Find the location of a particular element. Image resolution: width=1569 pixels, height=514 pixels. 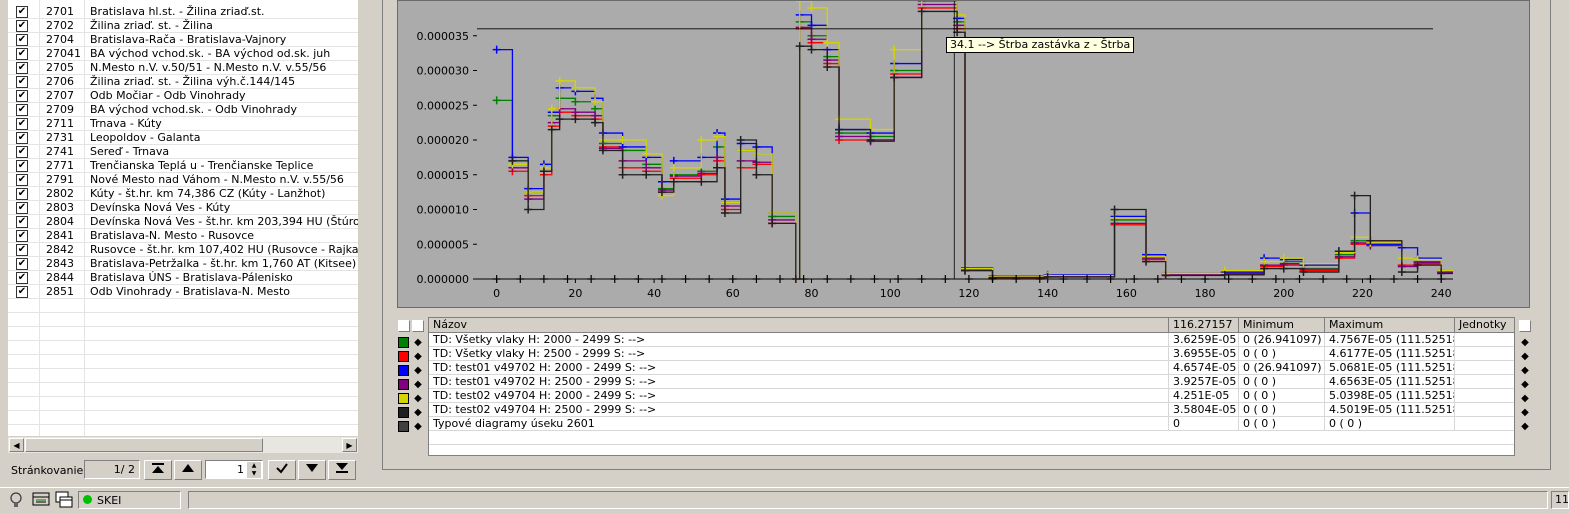

scroll-right-button: ▶ is located at coordinates (349, 445).